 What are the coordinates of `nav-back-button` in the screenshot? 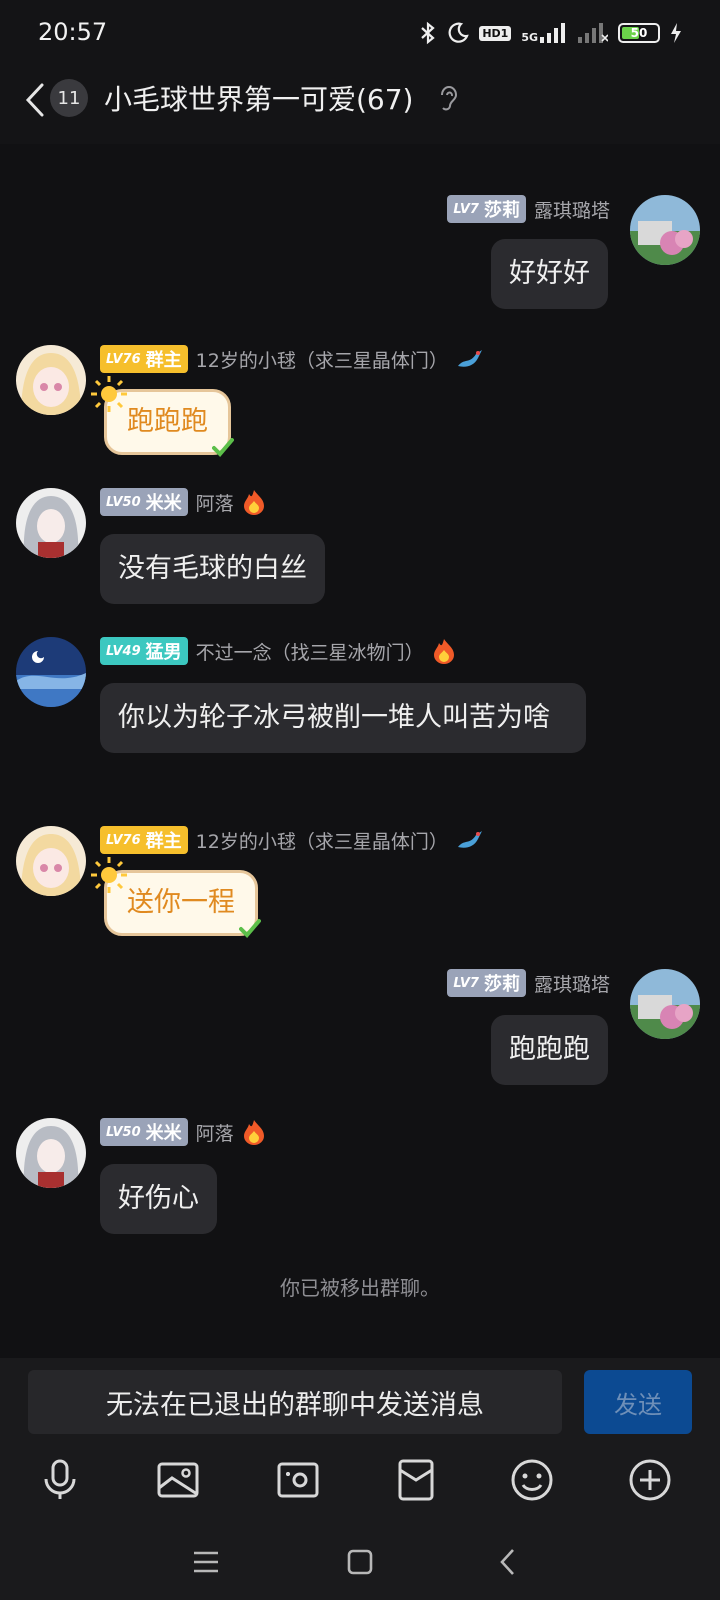 It's located at (508, 1562).